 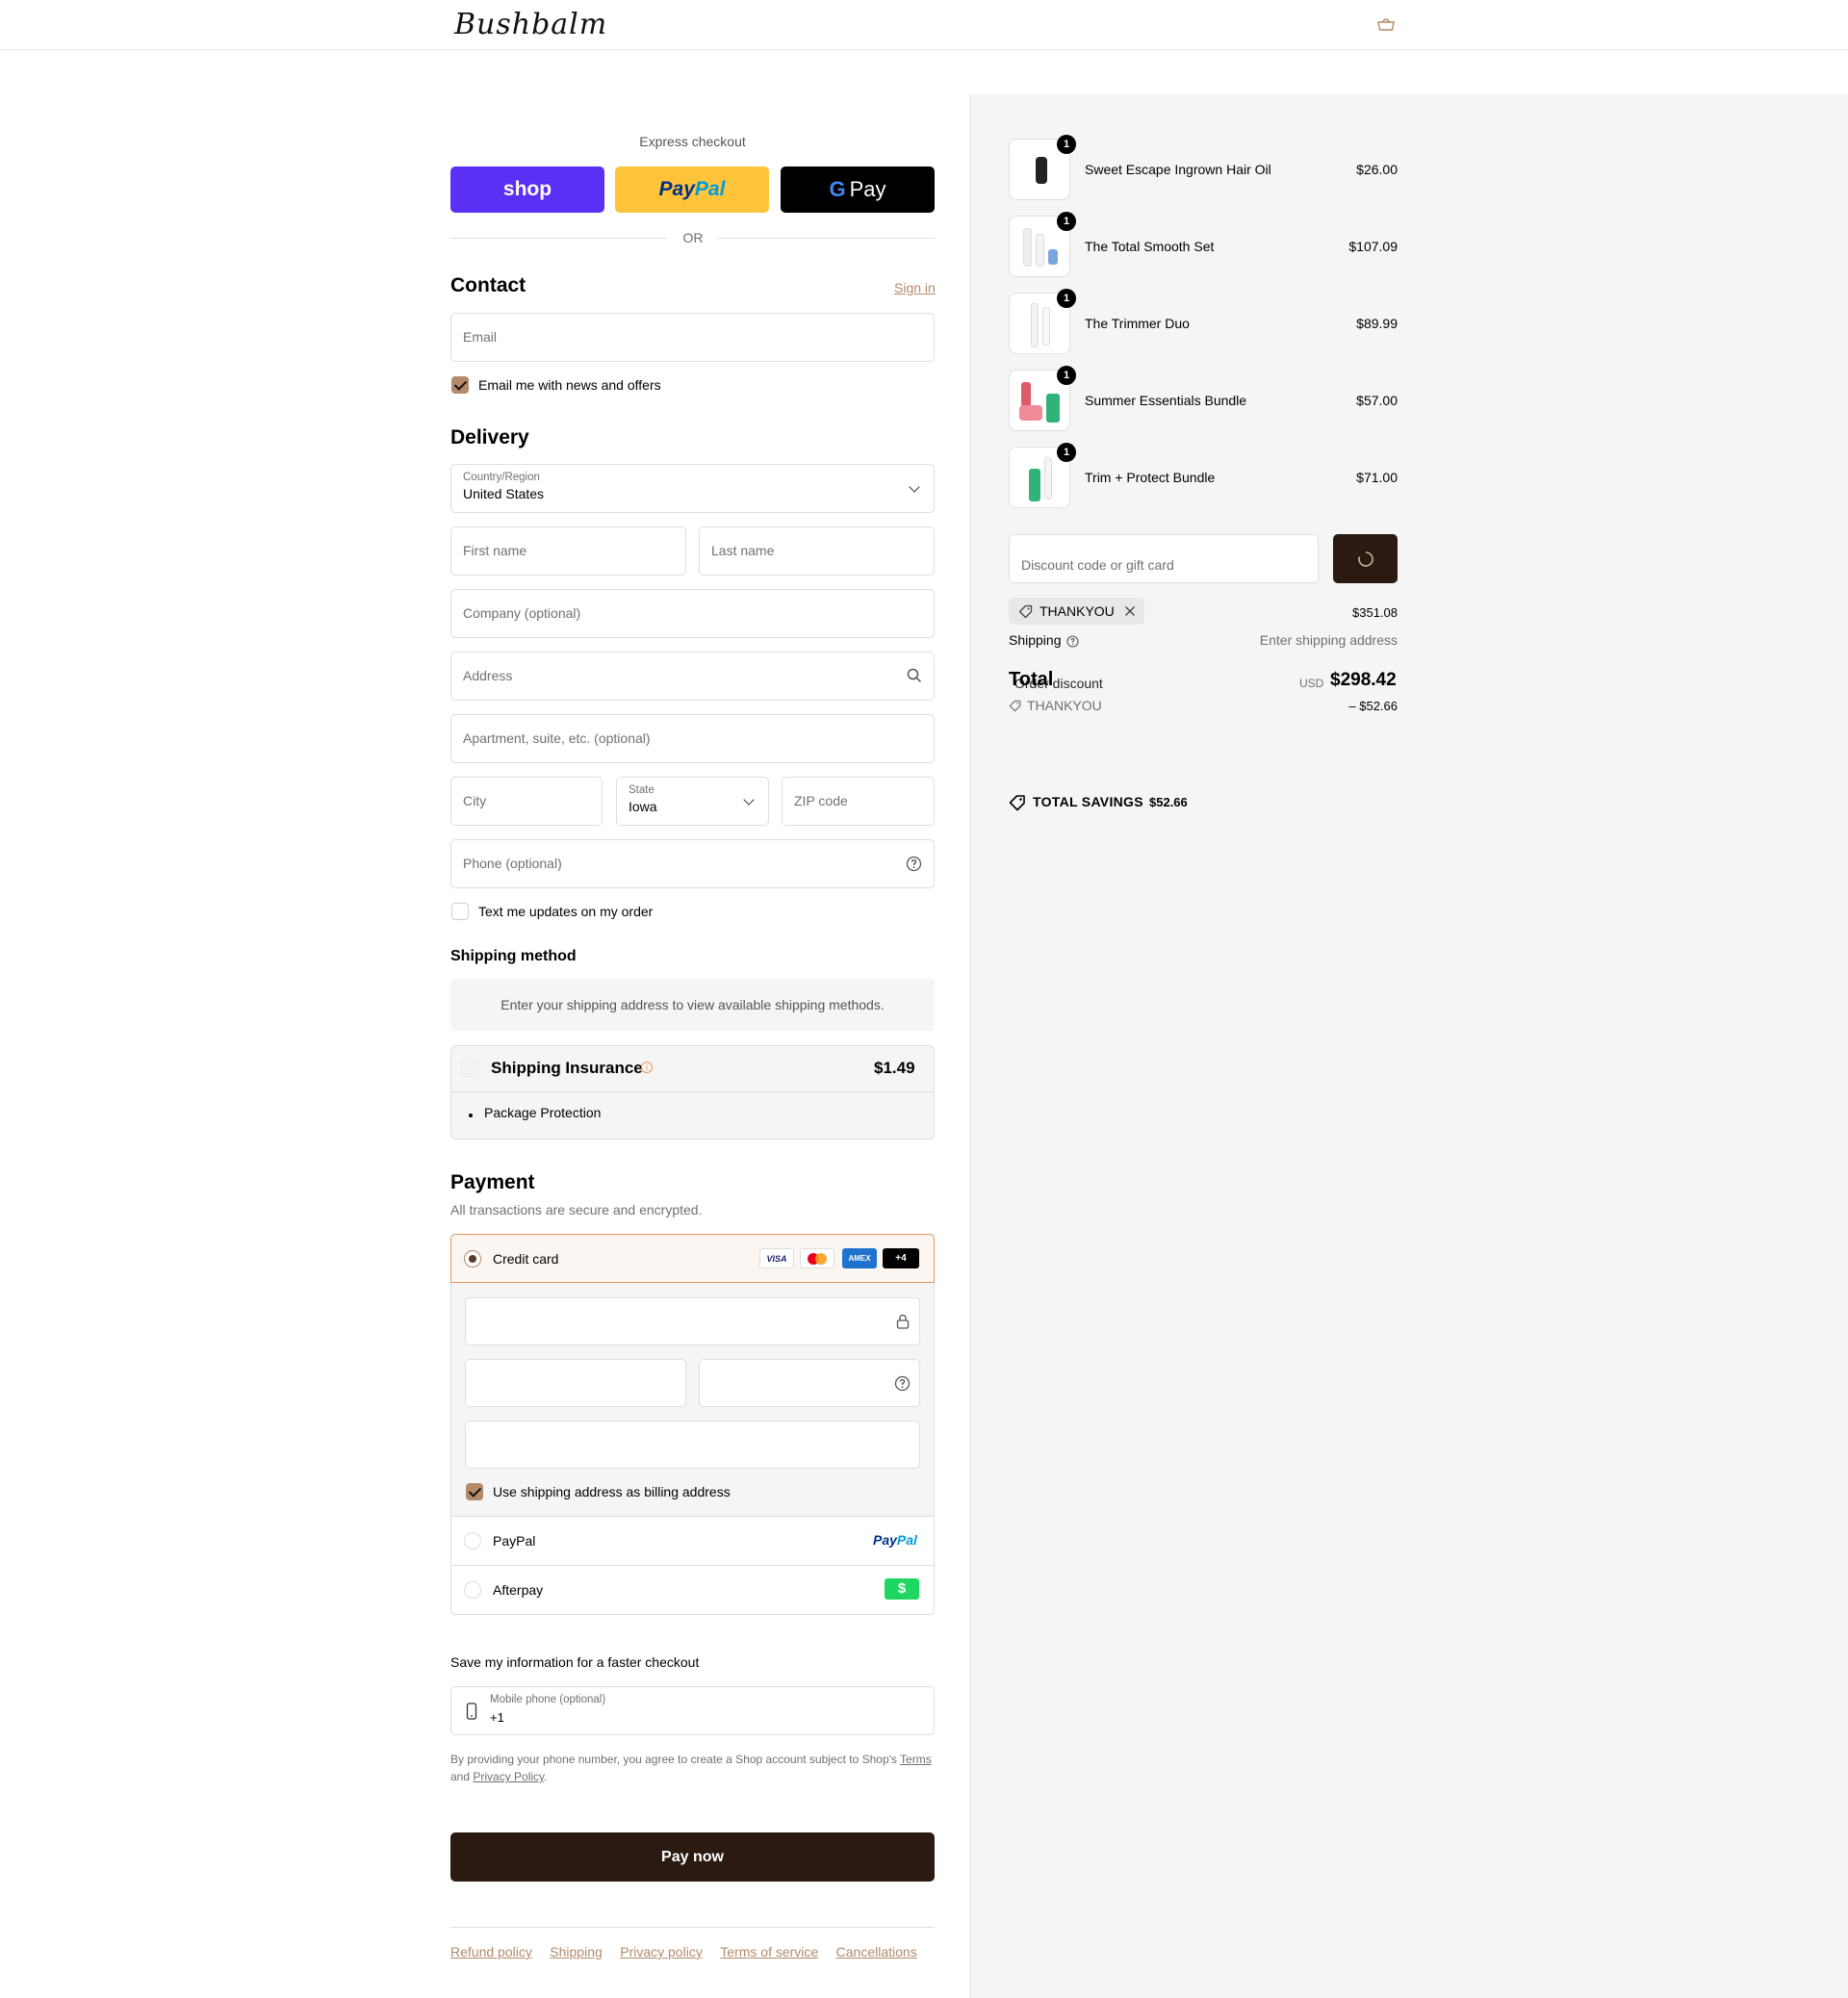 I want to click on city-placeholder: City, so click(x=475, y=800).